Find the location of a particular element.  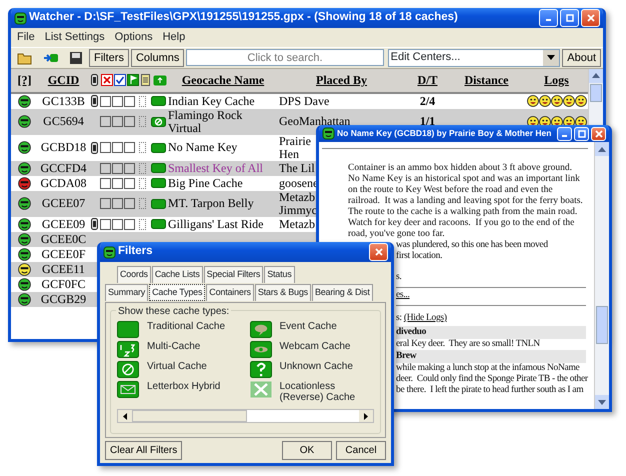

tab: Cache Lists is located at coordinates (177, 274).